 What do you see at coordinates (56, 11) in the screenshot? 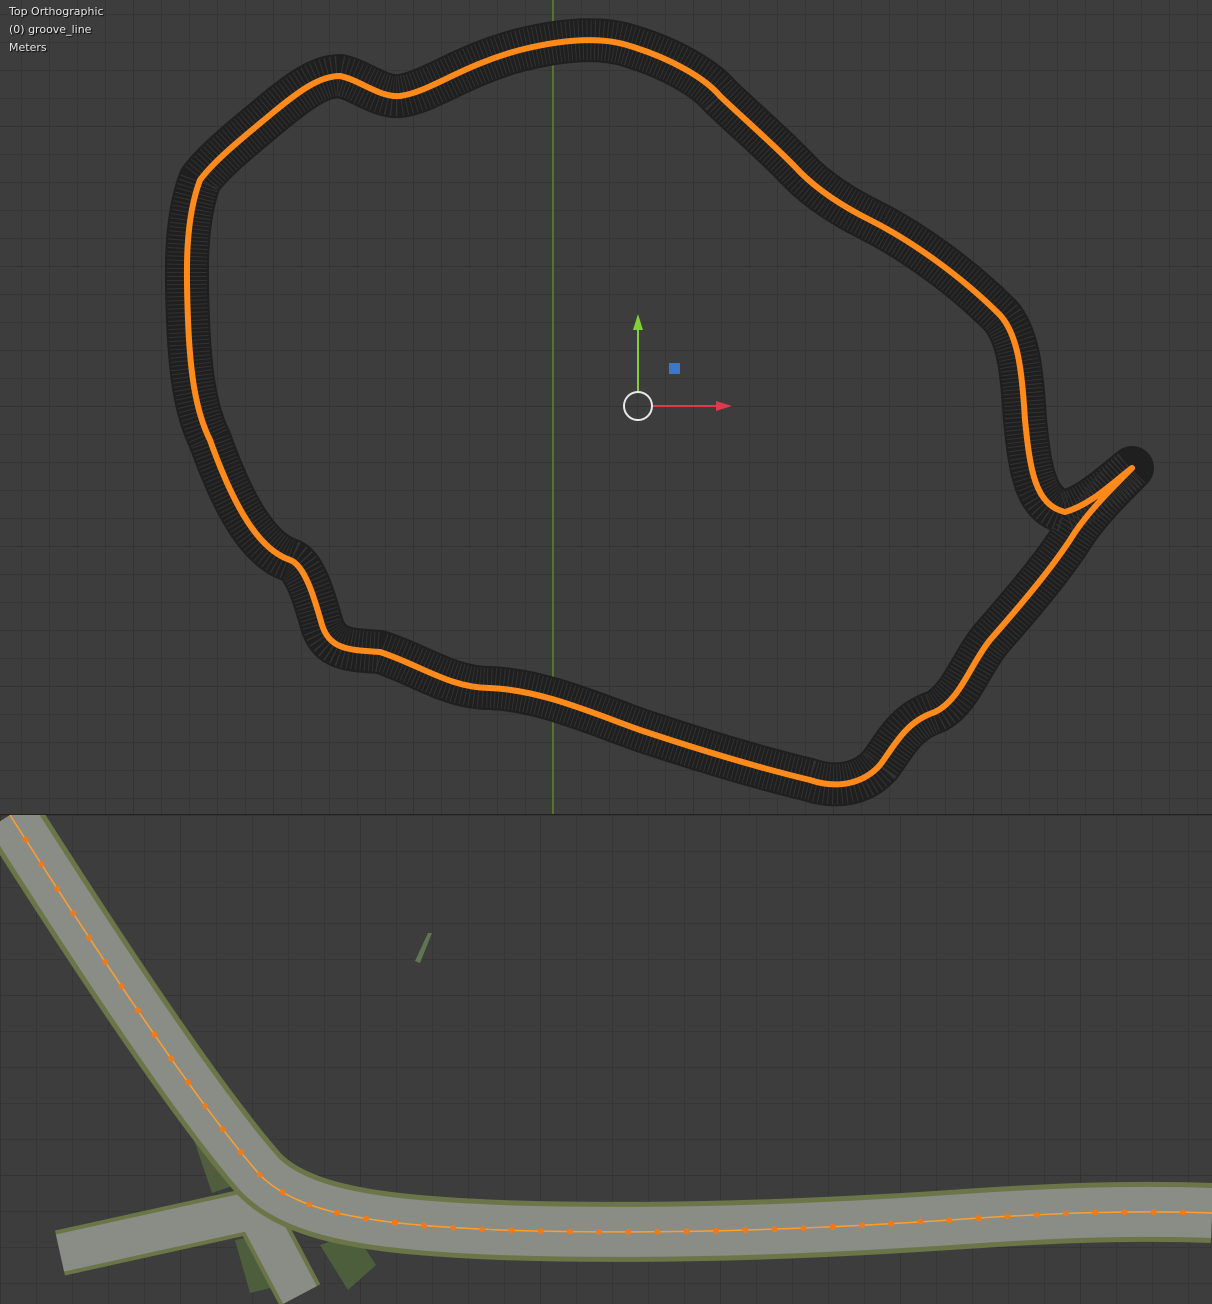
I see `view-name-label: Top Orthographic` at bounding box center [56, 11].